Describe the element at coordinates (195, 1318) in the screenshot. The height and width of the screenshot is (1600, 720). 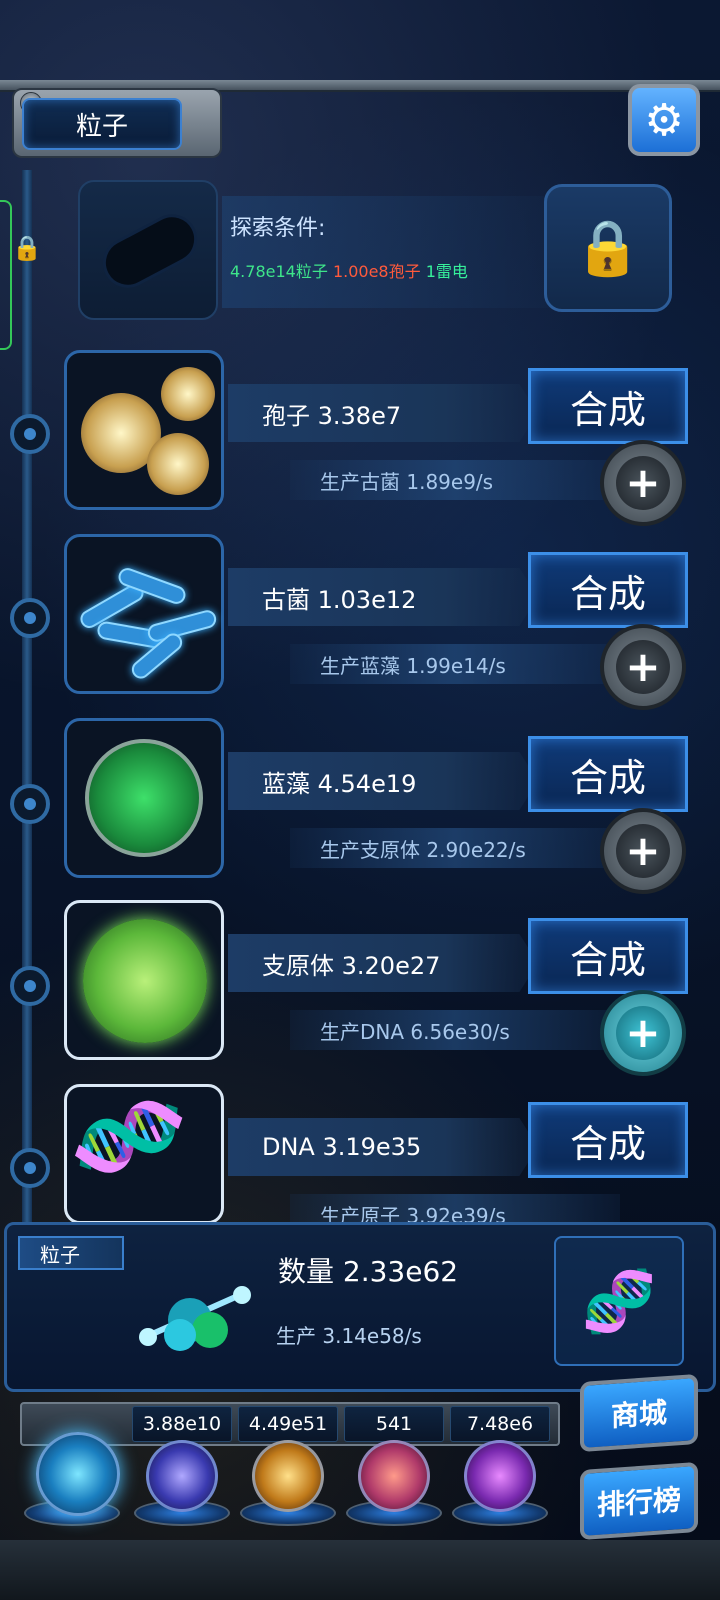
I see `particle-molecule-icon` at that location.